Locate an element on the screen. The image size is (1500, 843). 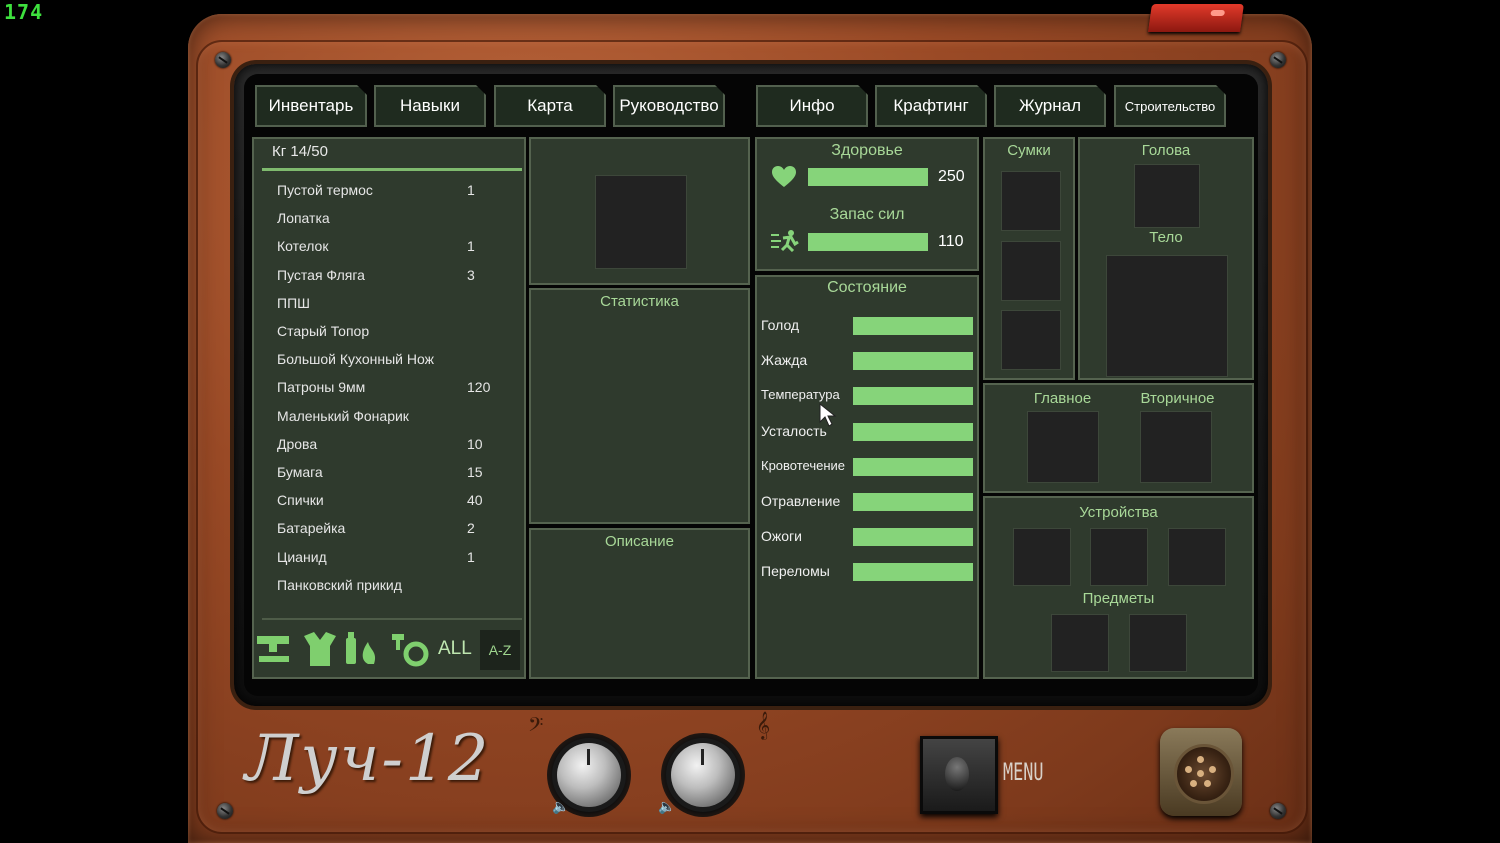
list-item: Батарейка 2 is located at coordinates (387, 531).